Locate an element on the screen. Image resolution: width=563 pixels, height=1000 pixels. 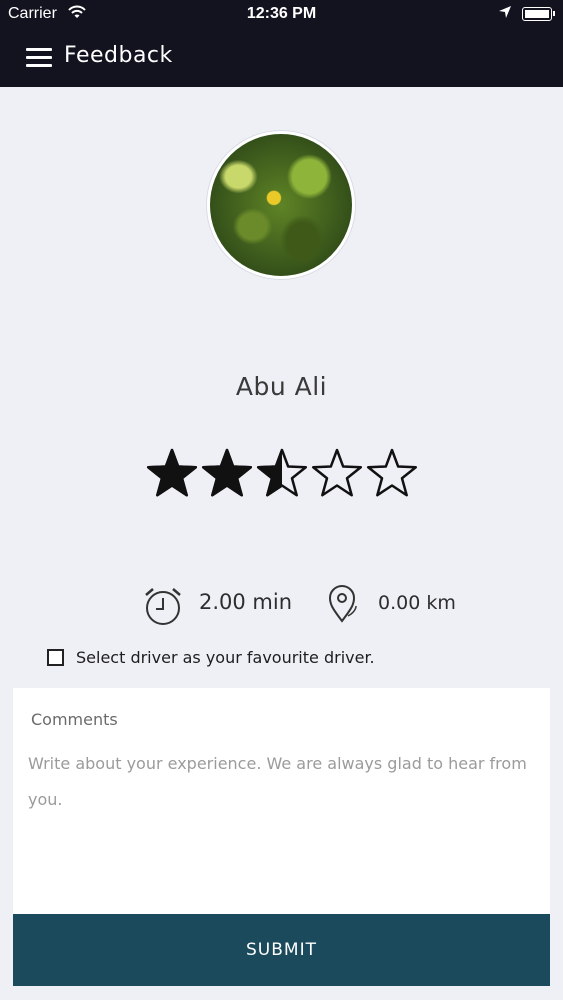
submit-button: SUBMIT is located at coordinates (281, 950).